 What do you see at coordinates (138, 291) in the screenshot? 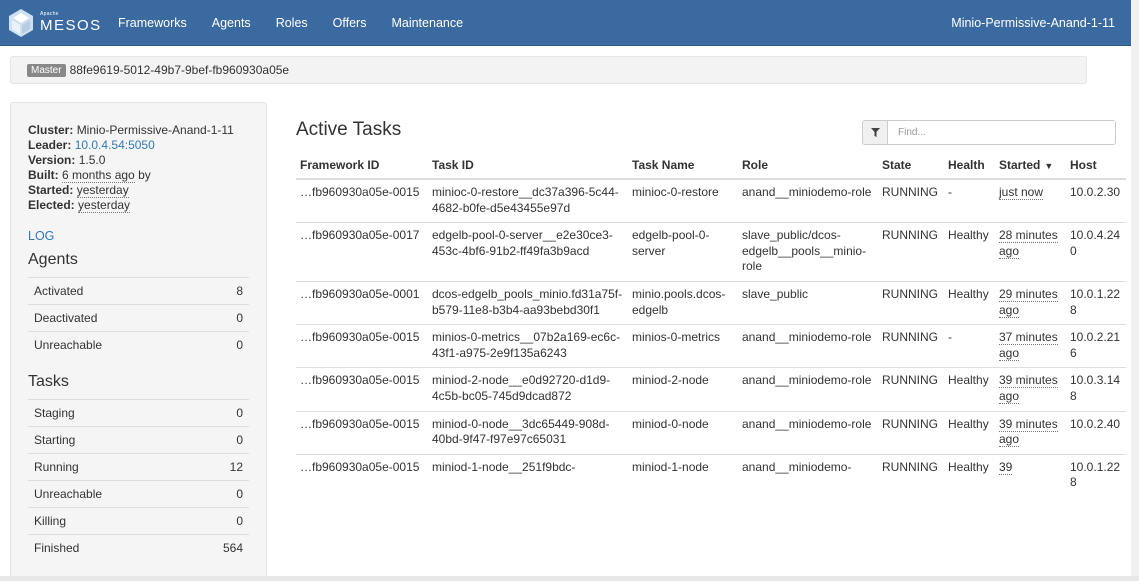
I see `agents-row: Activated 8` at bounding box center [138, 291].